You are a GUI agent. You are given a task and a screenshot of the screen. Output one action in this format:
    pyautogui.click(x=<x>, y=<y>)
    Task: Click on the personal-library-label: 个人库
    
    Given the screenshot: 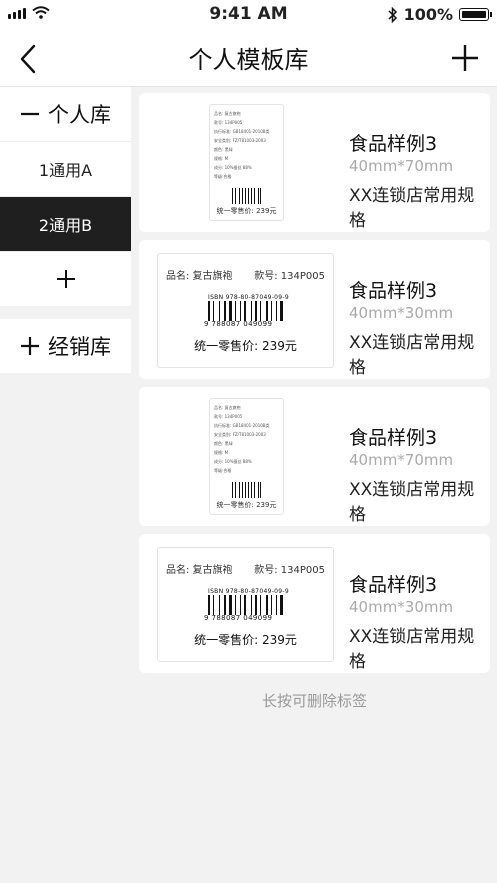 What is the action you would take?
    pyautogui.click(x=79, y=115)
    